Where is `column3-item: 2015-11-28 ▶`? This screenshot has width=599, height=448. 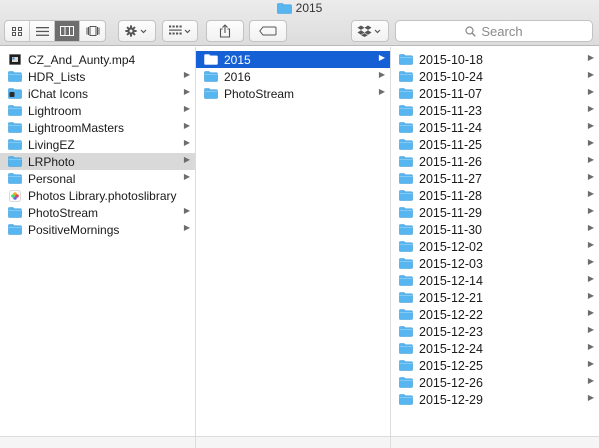
column3-item: 2015-11-28 ▶ is located at coordinates (495, 195).